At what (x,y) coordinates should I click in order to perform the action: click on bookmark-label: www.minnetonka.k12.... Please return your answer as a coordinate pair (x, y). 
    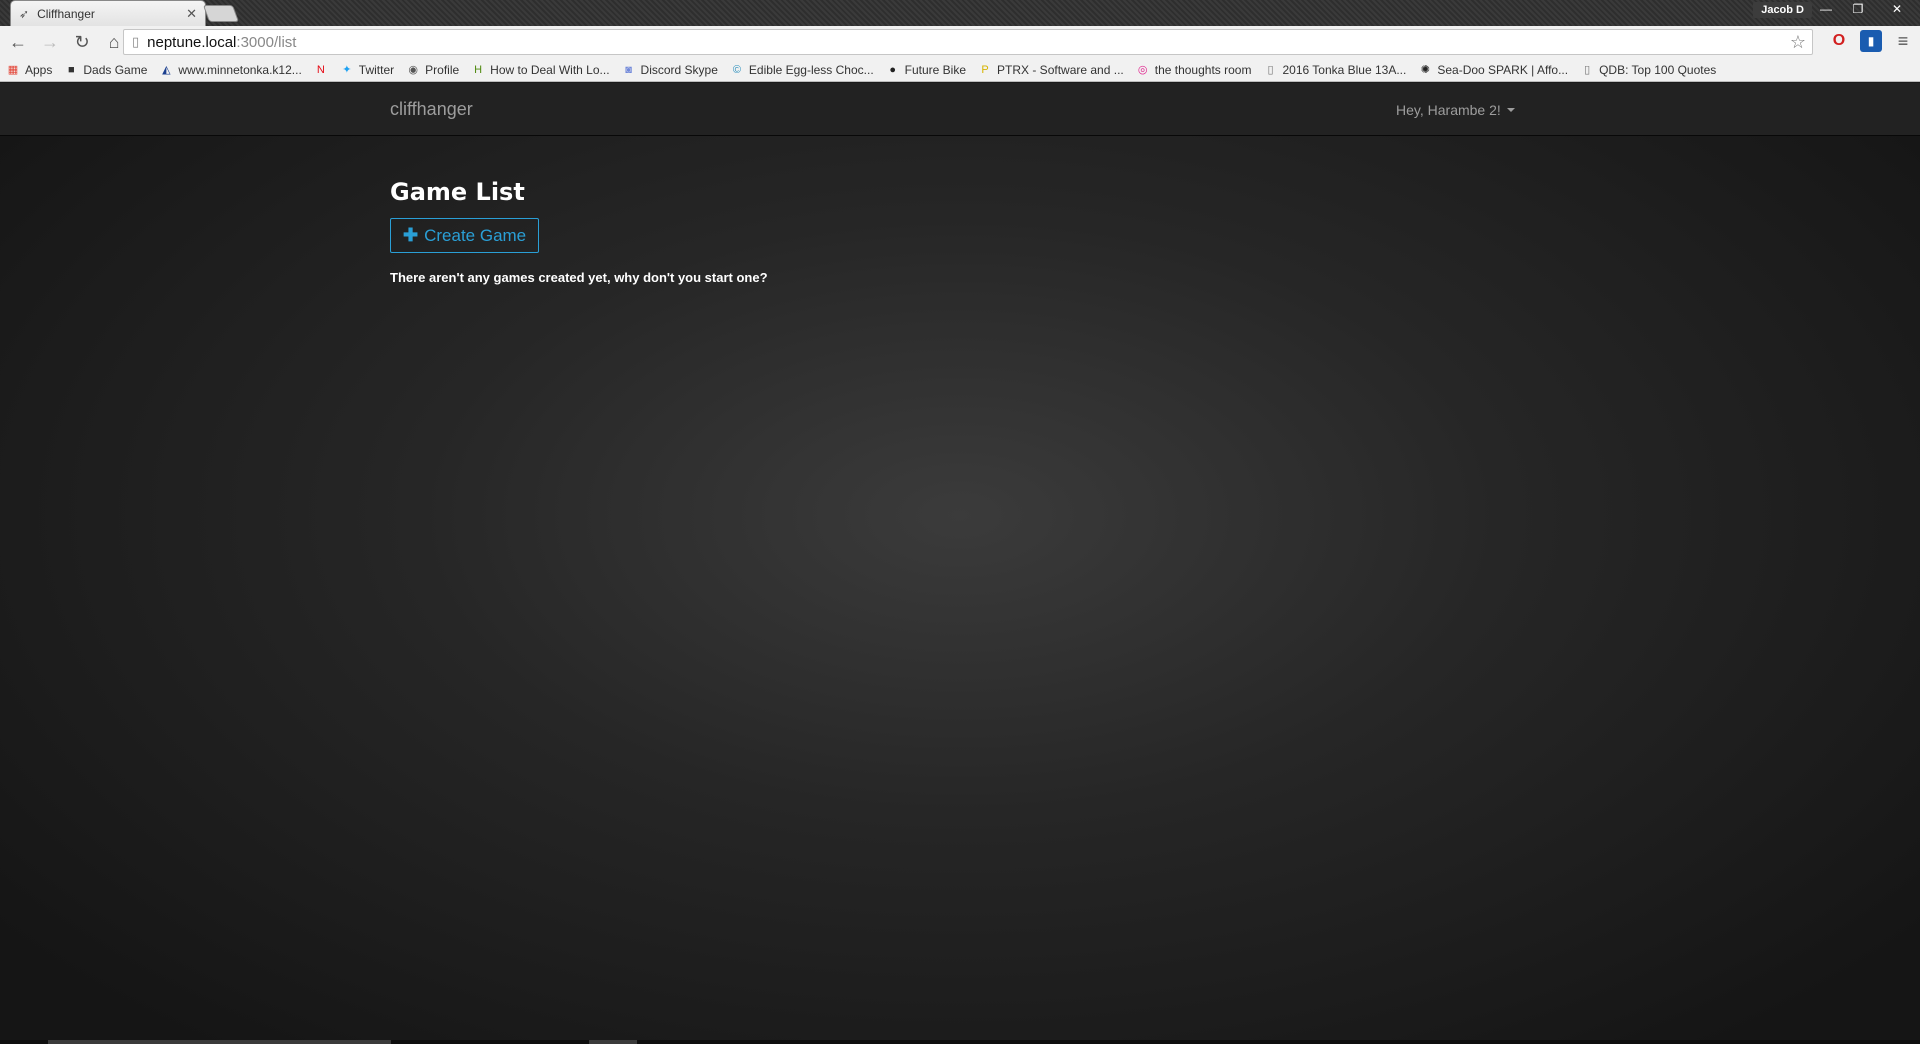
    Looking at the image, I should click on (240, 69).